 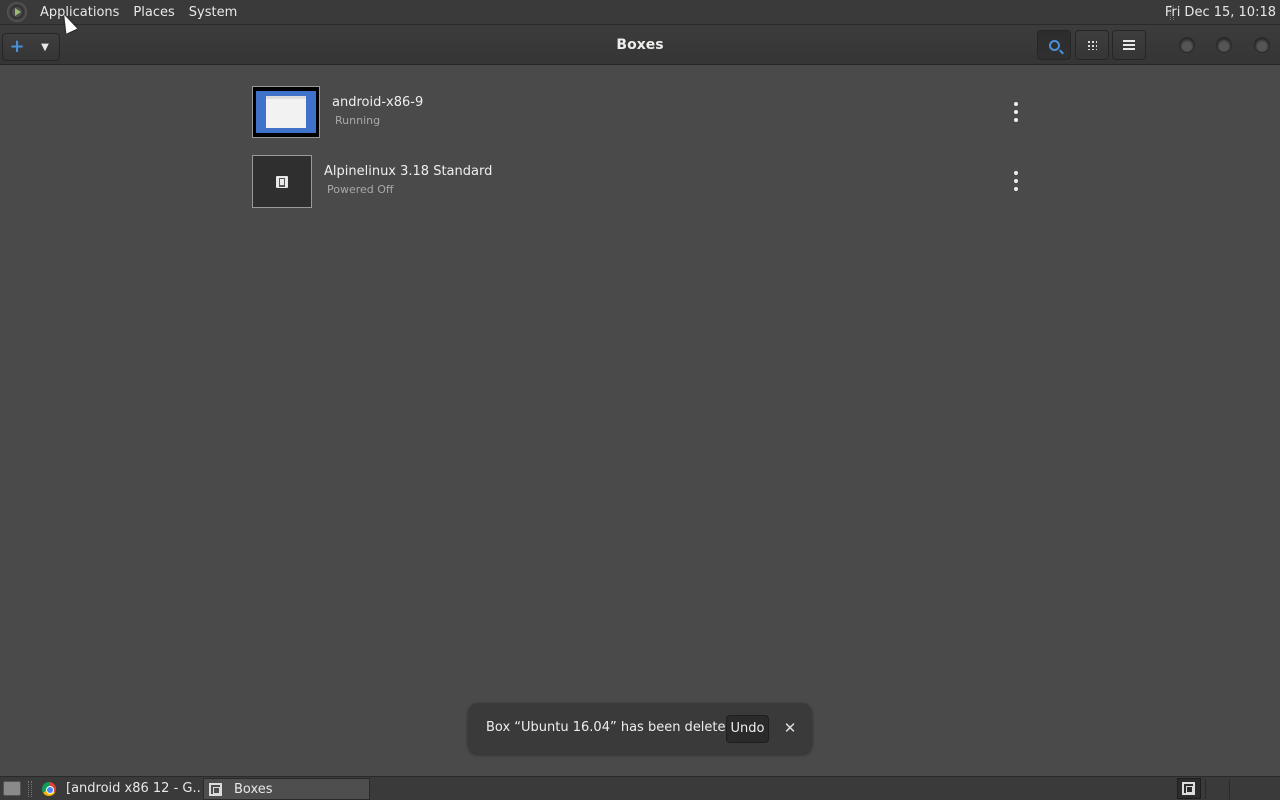 I want to click on chrome-icon, so click(x=49, y=789).